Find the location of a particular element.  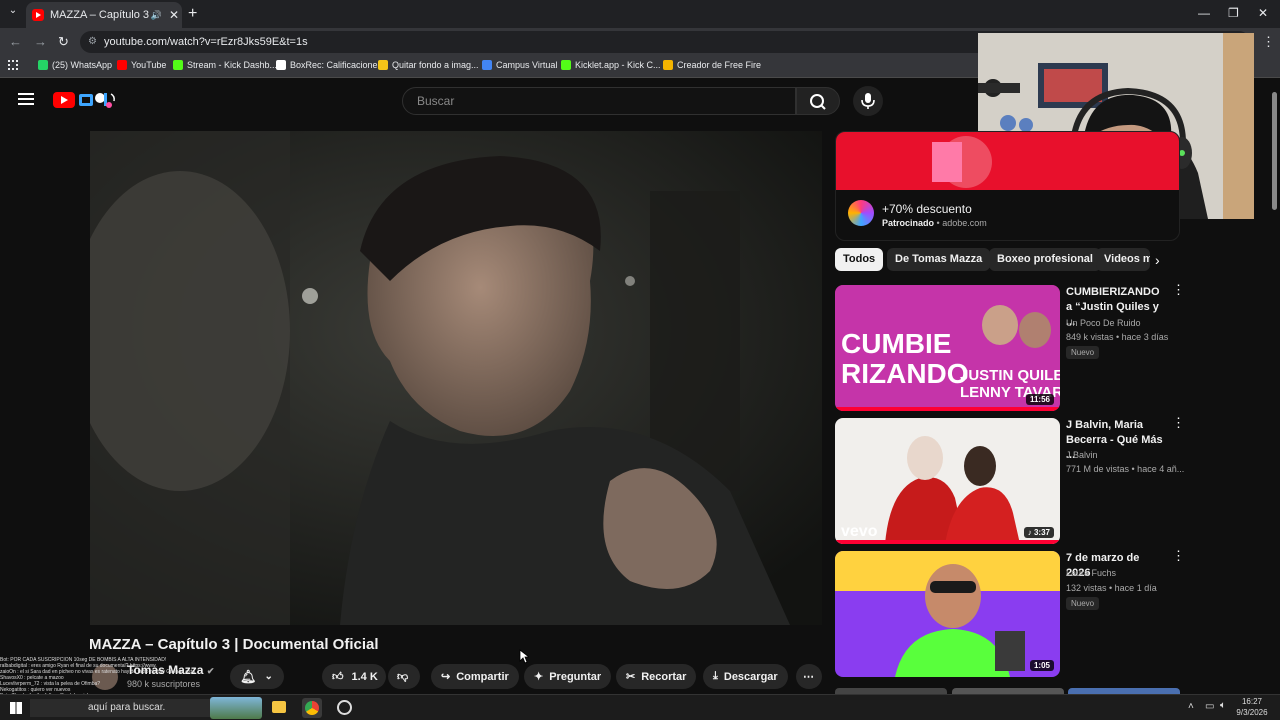

rec-thumbnail-image is located at coordinates (947, 614).